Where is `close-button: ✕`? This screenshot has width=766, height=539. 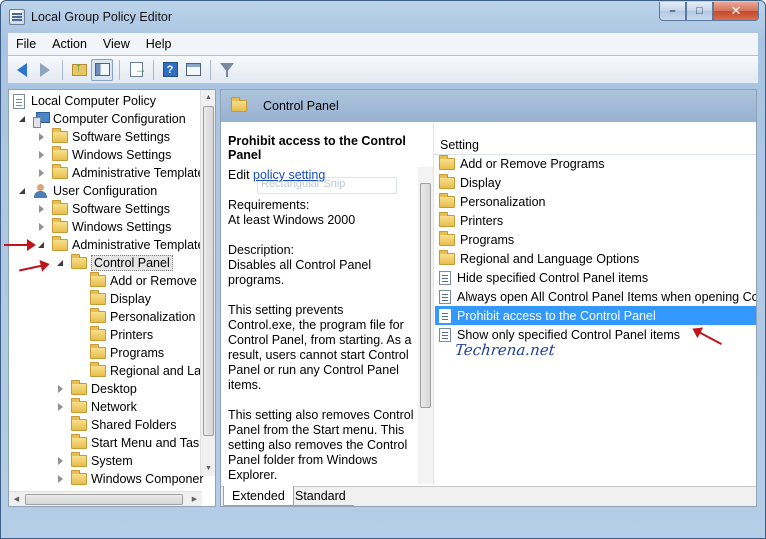 close-button: ✕ is located at coordinates (736, 11).